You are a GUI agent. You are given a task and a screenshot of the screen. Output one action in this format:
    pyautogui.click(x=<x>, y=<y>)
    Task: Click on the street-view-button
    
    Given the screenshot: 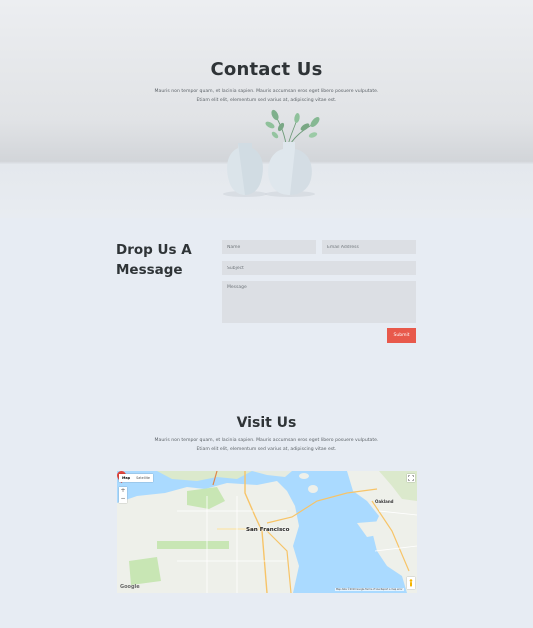 What is the action you would take?
    pyautogui.click(x=411, y=583)
    